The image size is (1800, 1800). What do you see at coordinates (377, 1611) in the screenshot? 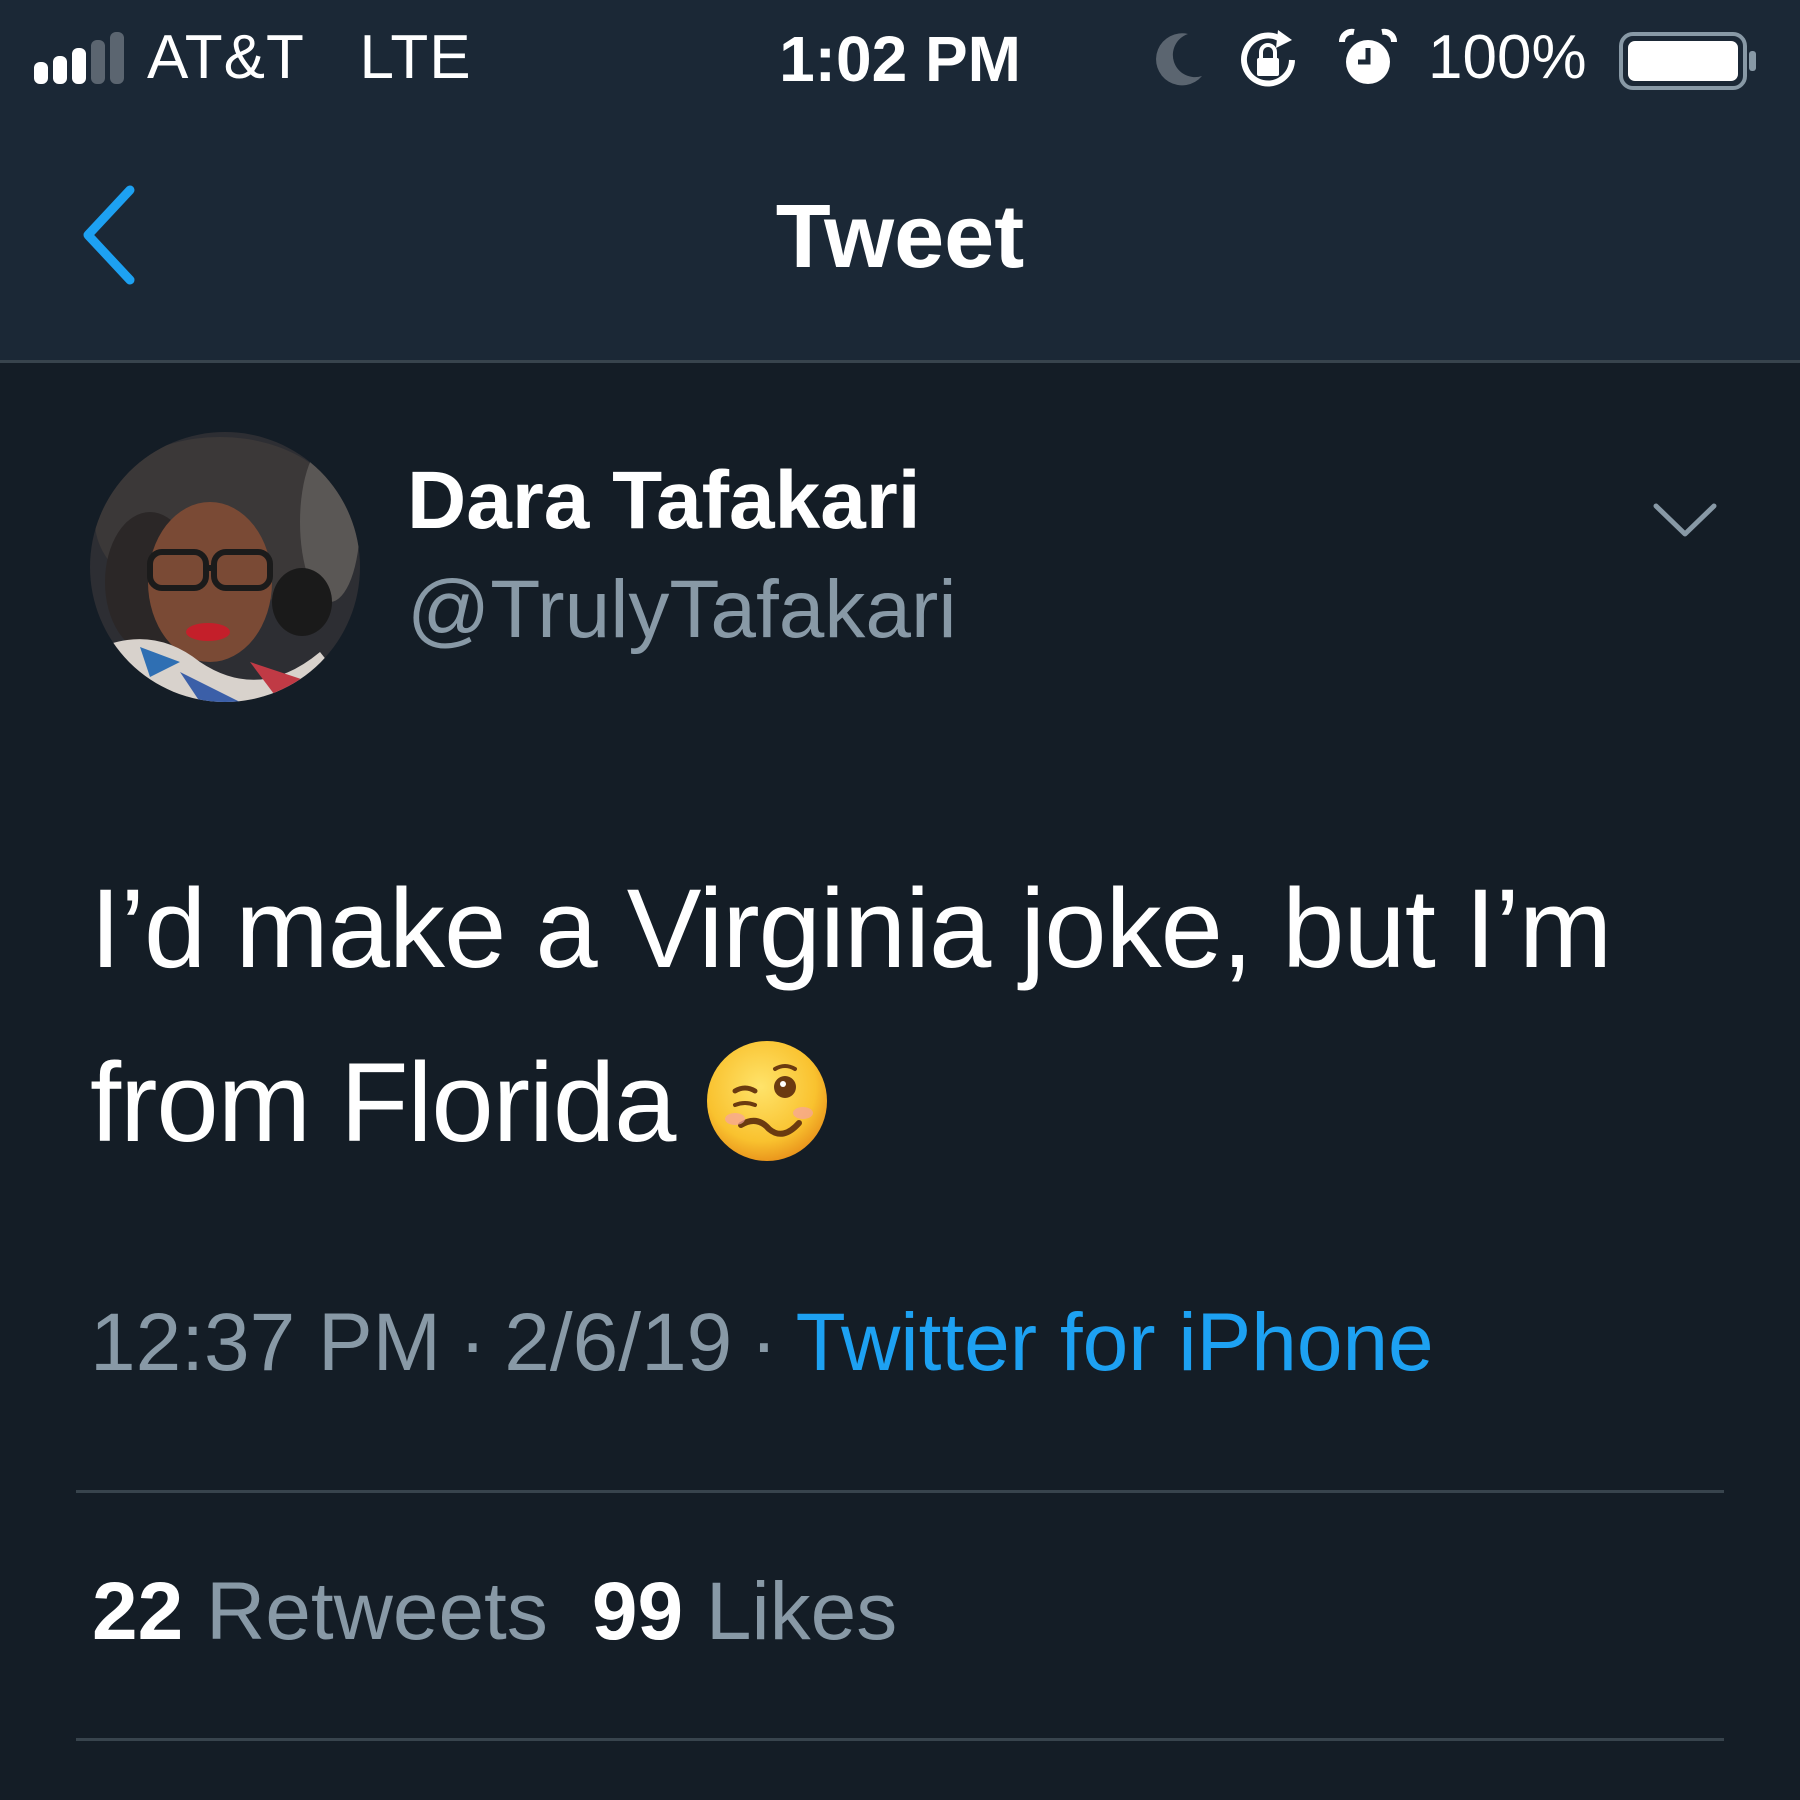
I see `retweets-label: Retweets` at bounding box center [377, 1611].